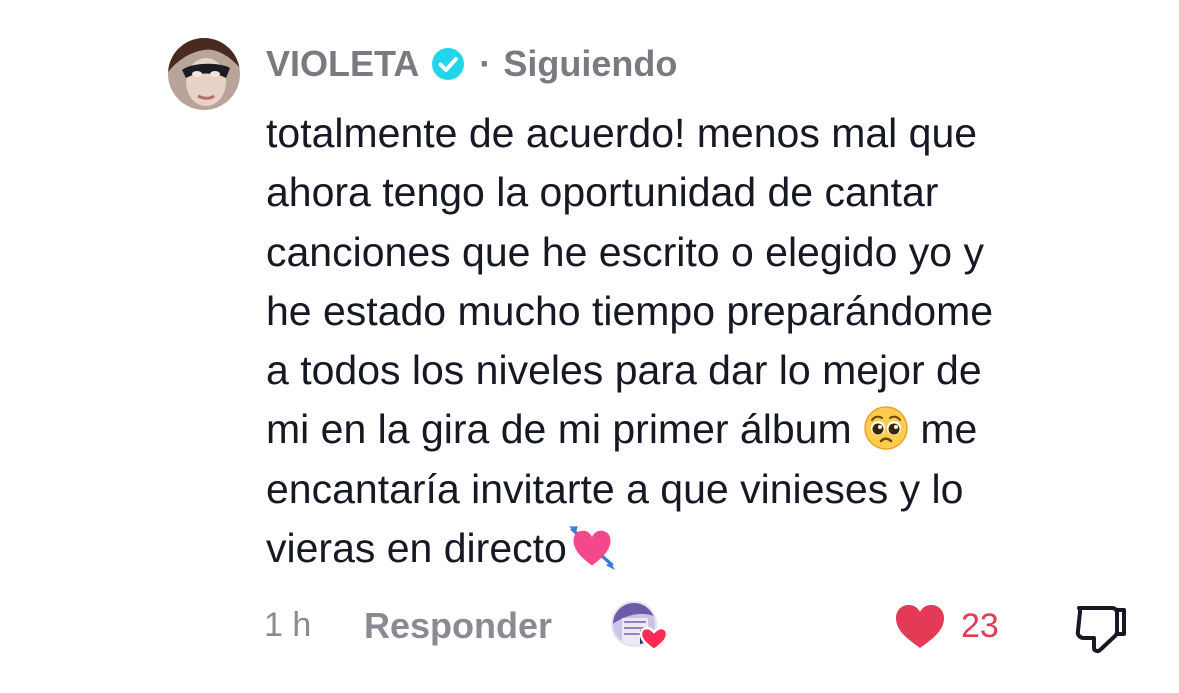  Describe the element at coordinates (458, 626) in the screenshot. I see `reply-button: Responder` at that location.